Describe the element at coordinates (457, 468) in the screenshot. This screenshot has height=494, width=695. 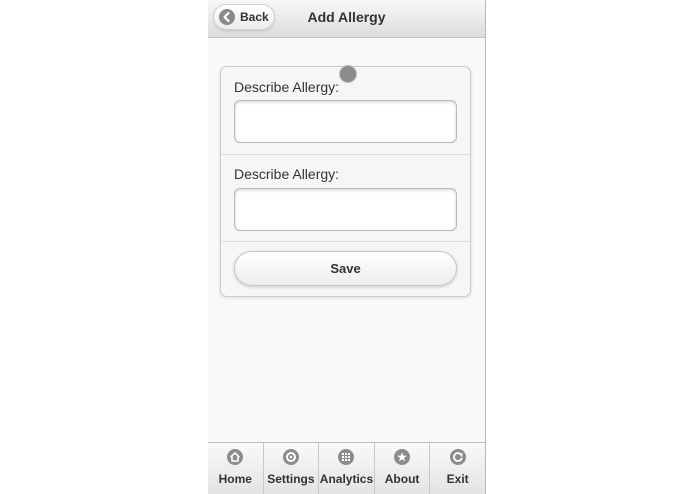
I see `nav-item-exit: Exit` at that location.